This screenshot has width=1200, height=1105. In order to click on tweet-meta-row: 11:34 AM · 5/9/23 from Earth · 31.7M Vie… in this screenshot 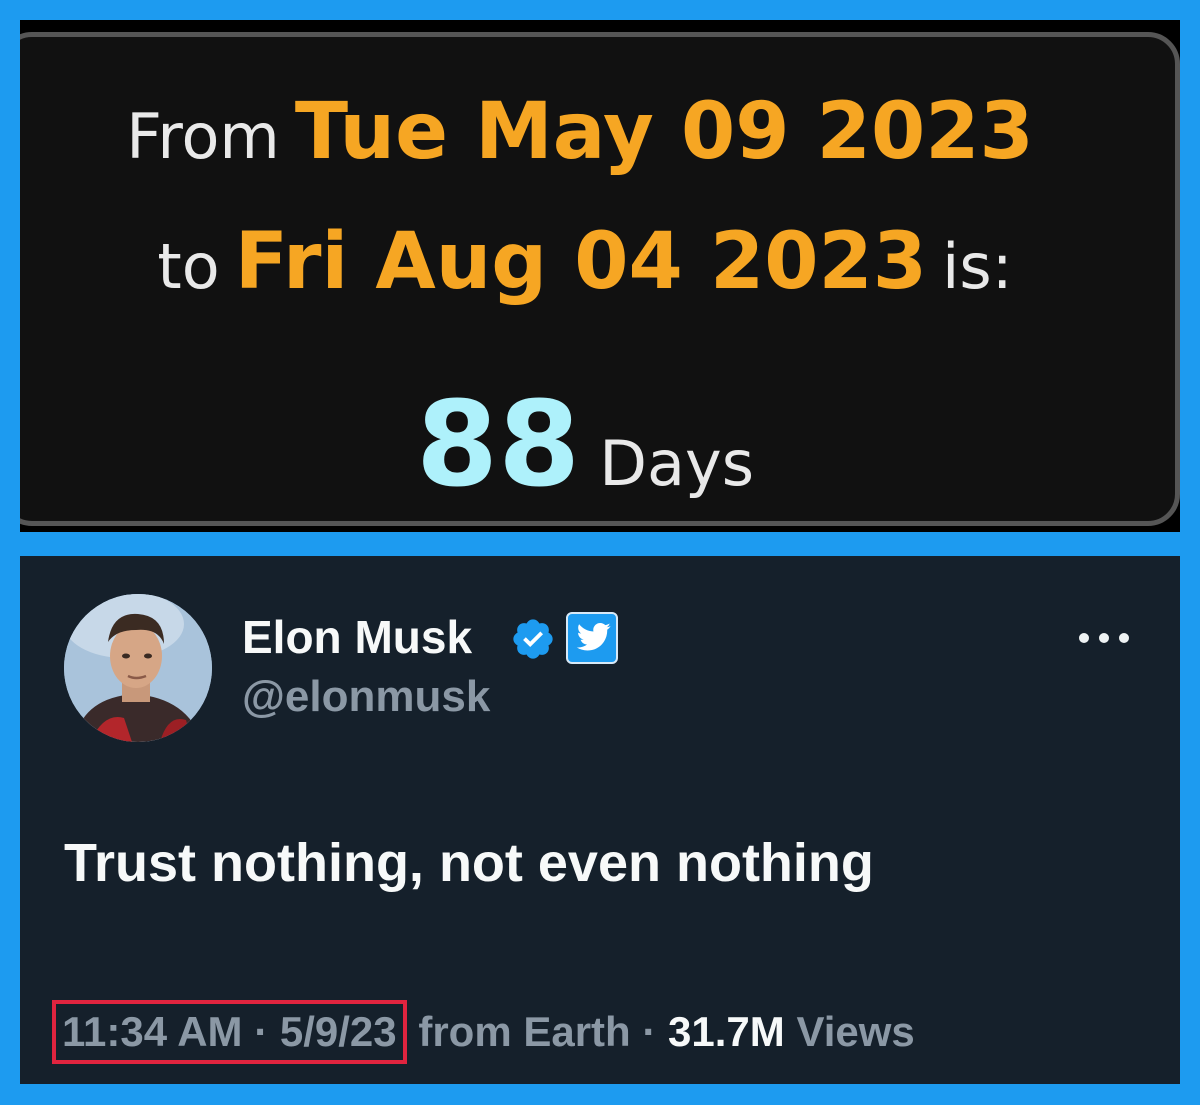, I will do `click(483, 1032)`.